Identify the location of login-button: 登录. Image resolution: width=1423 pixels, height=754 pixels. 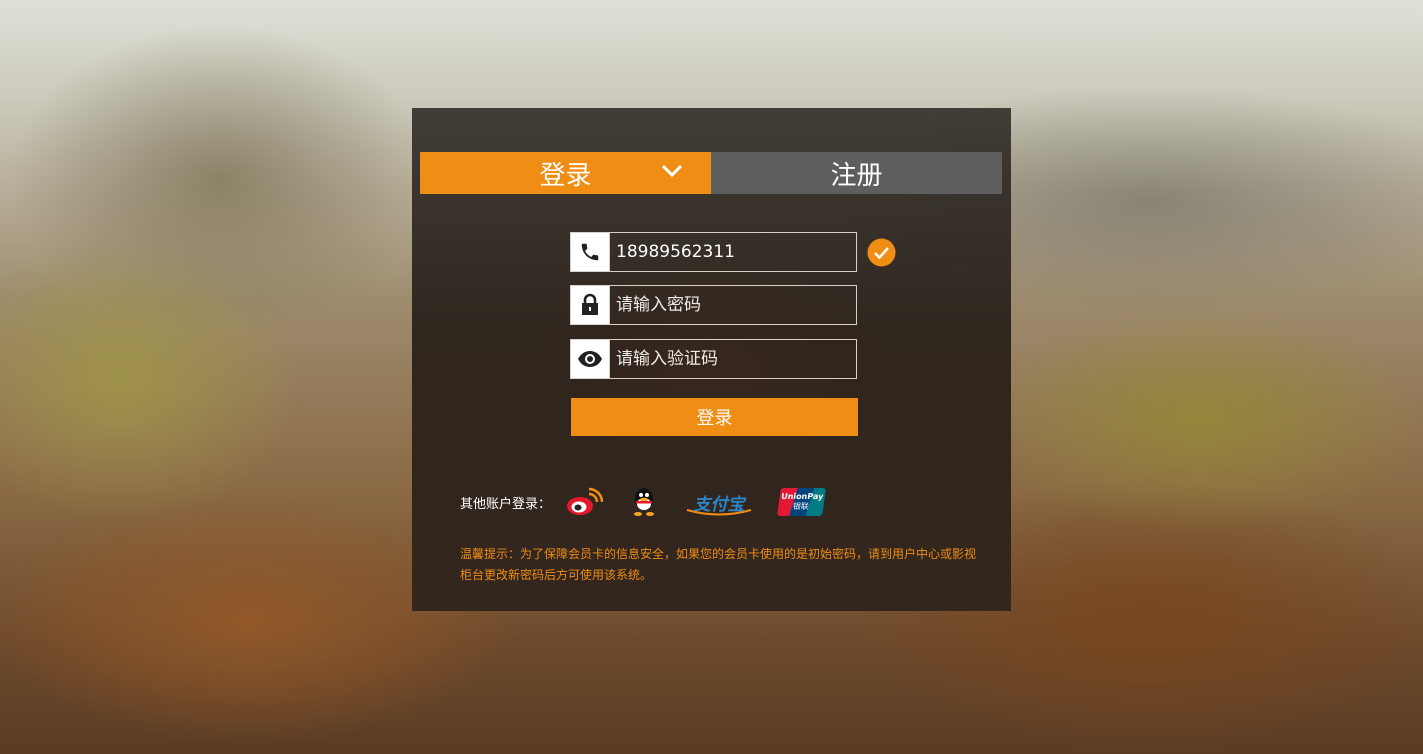
(714, 417).